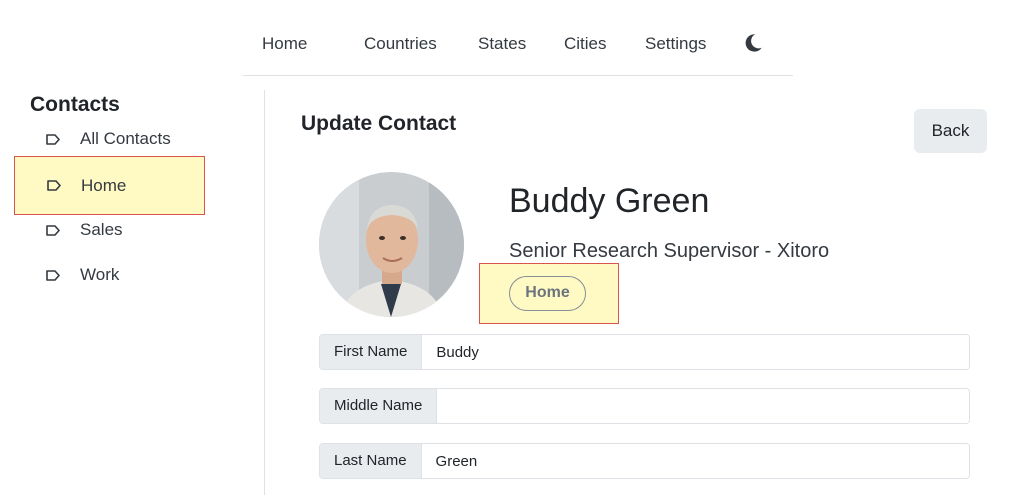 The height and width of the screenshot is (495, 1024). I want to click on nav-states: States, so click(502, 44).